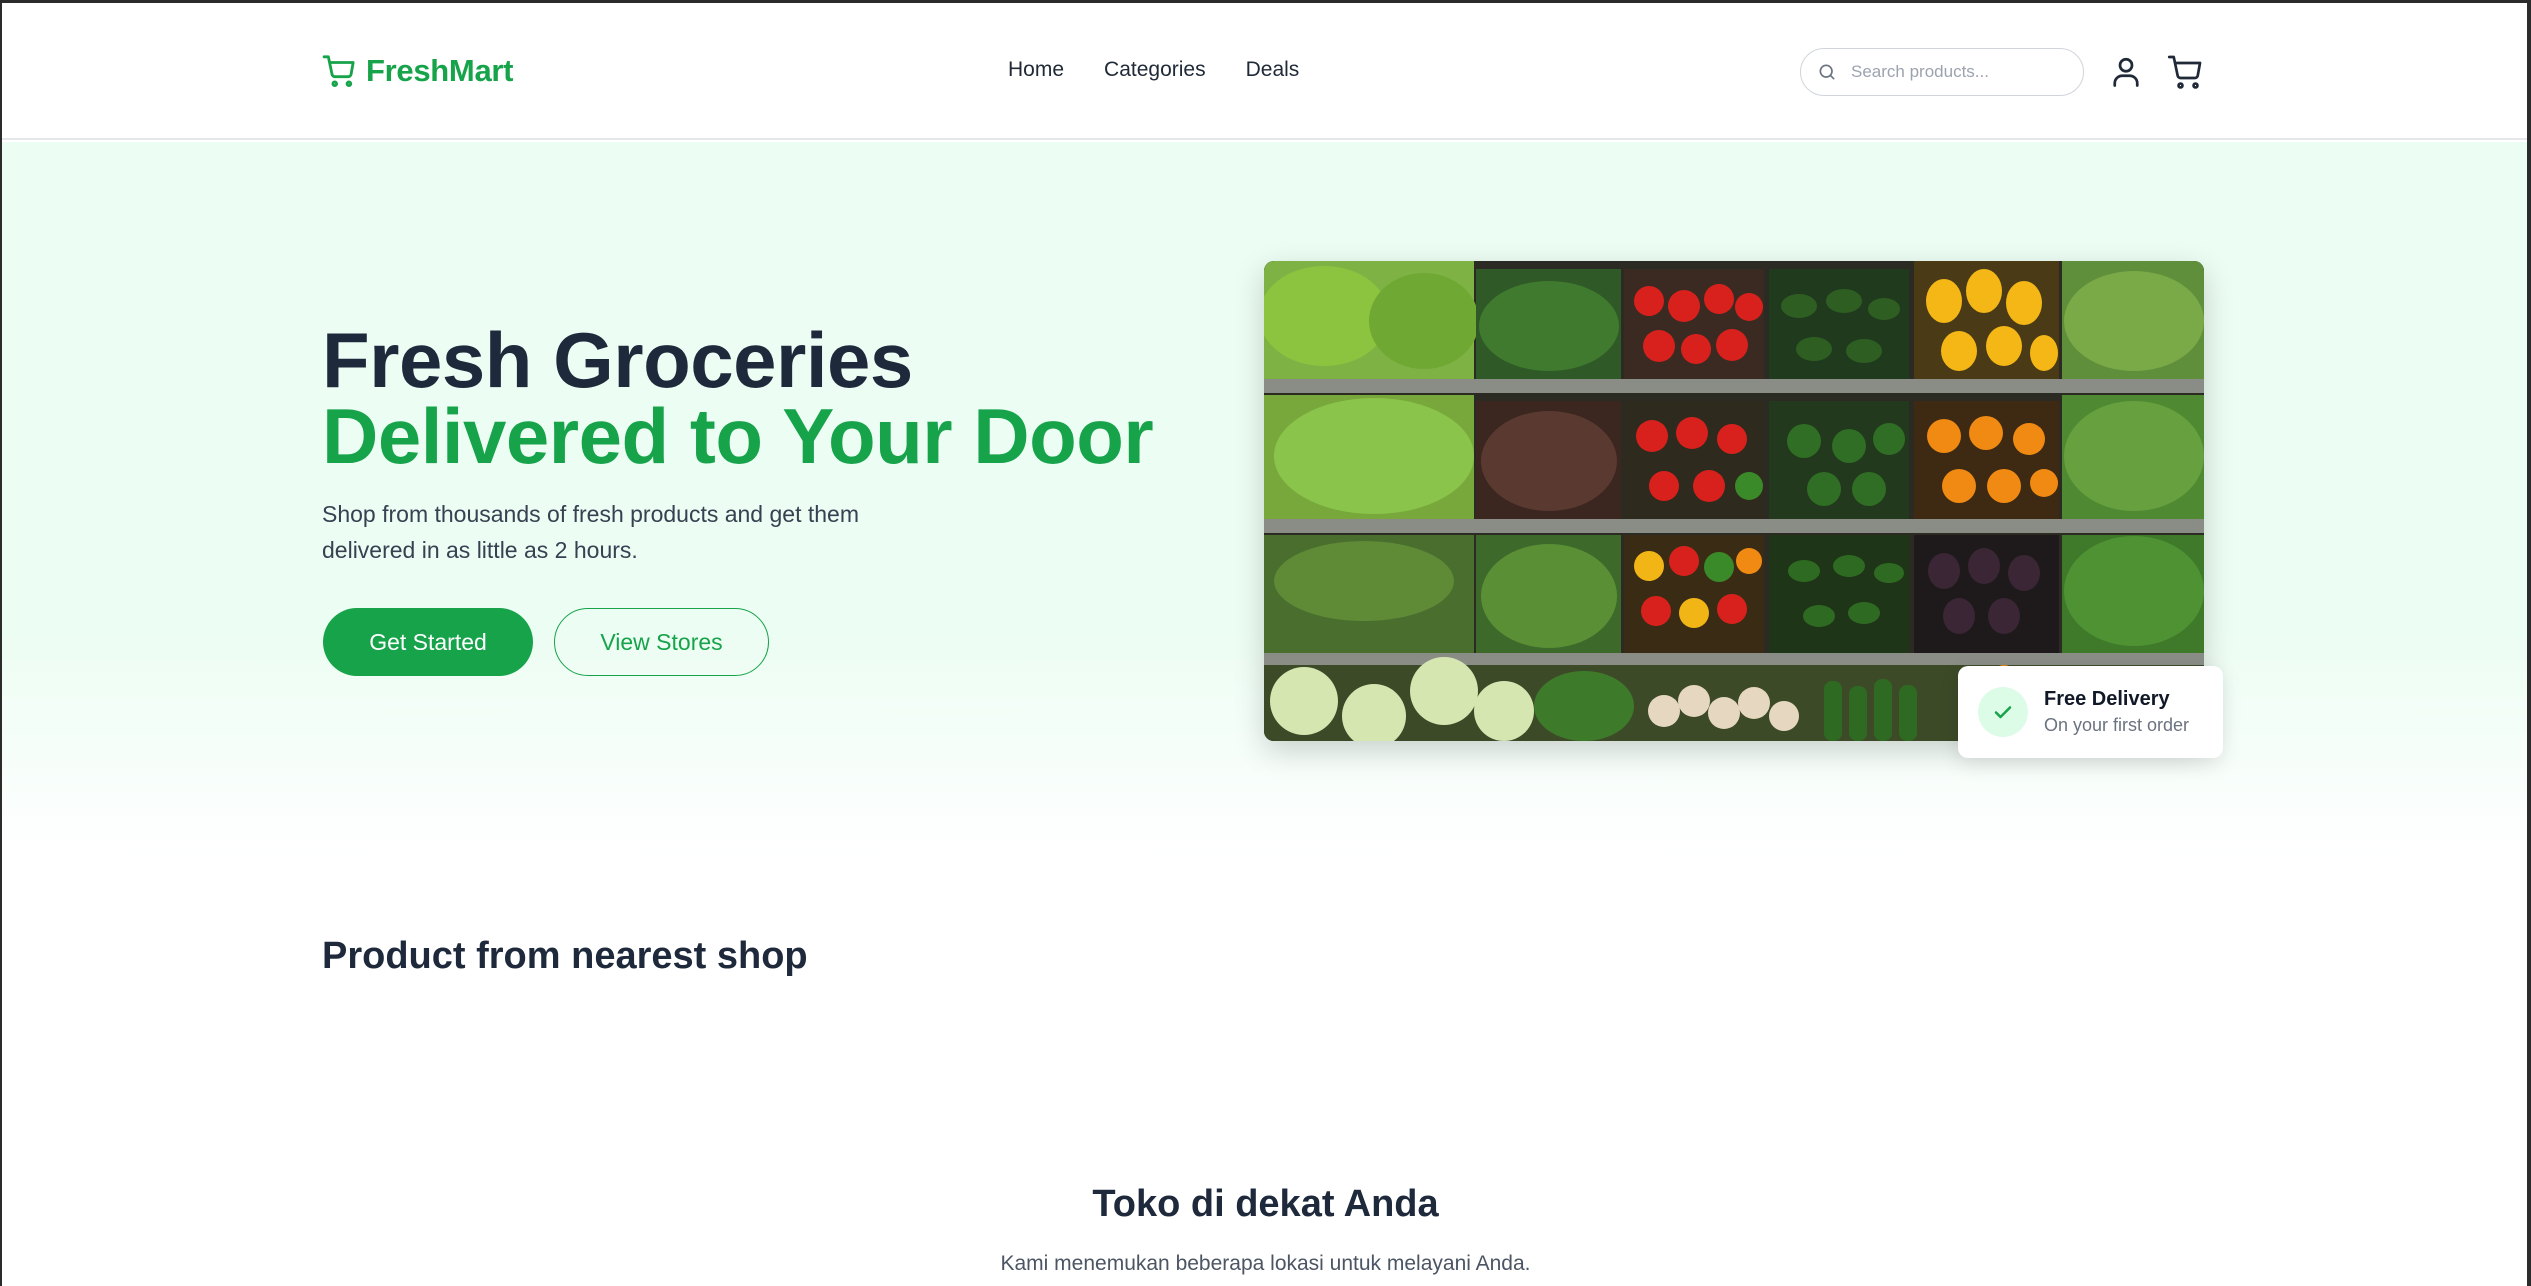  What do you see at coordinates (565, 956) in the screenshot?
I see `products-section-title: Product from nearest shop` at bounding box center [565, 956].